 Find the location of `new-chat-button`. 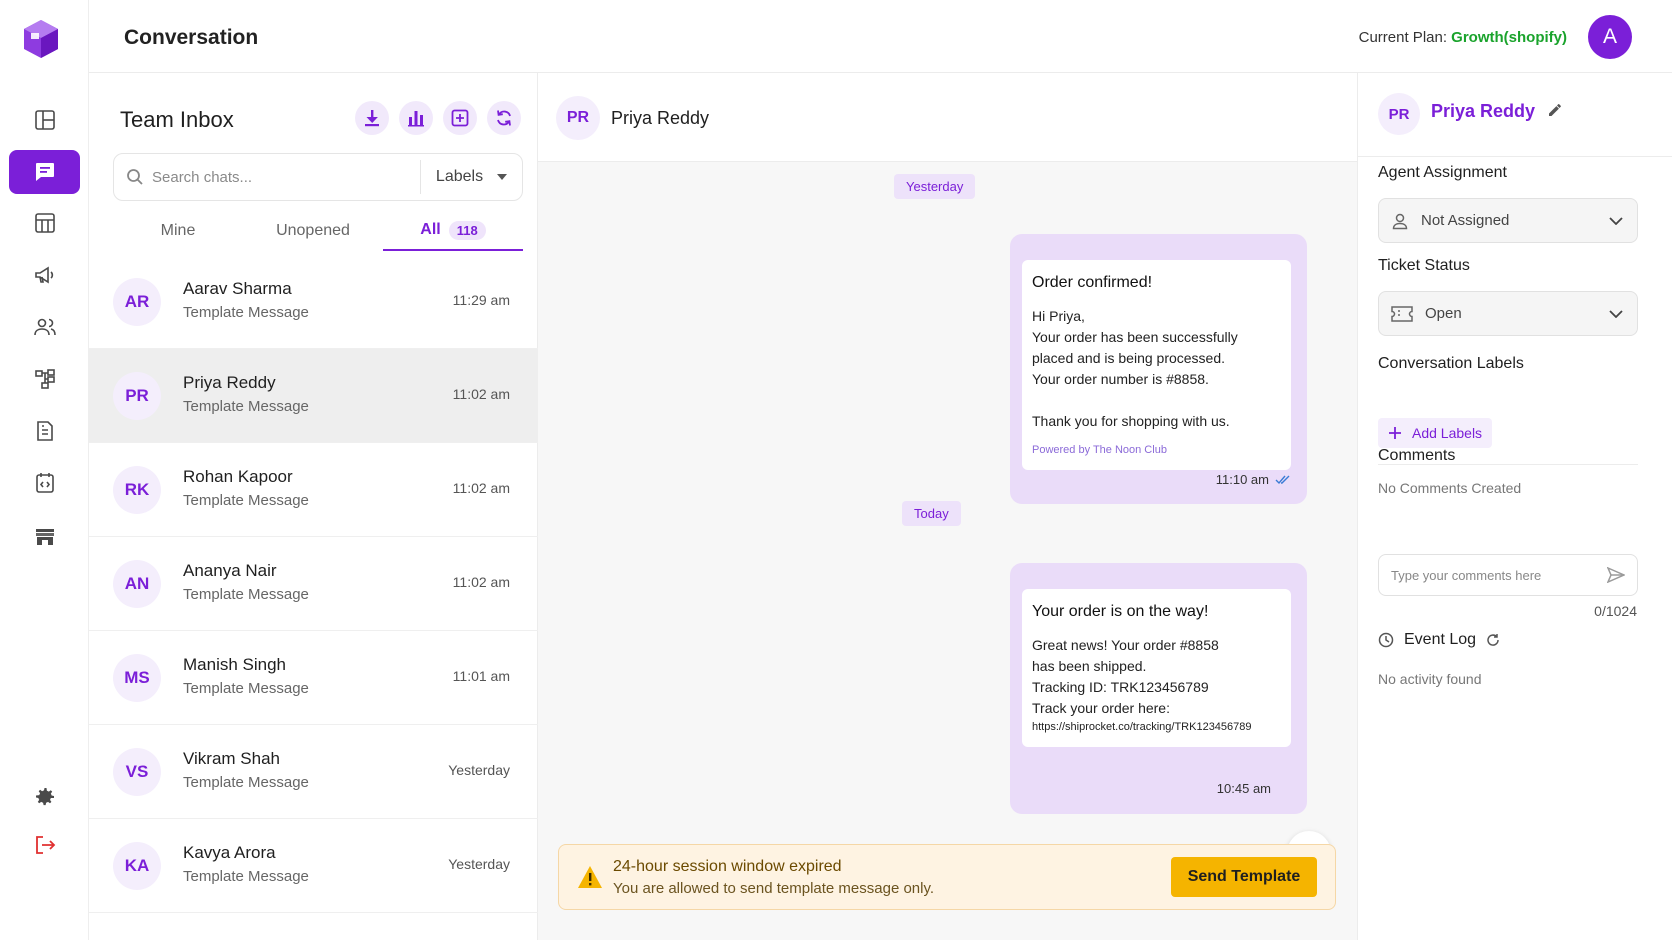

new-chat-button is located at coordinates (460, 118).